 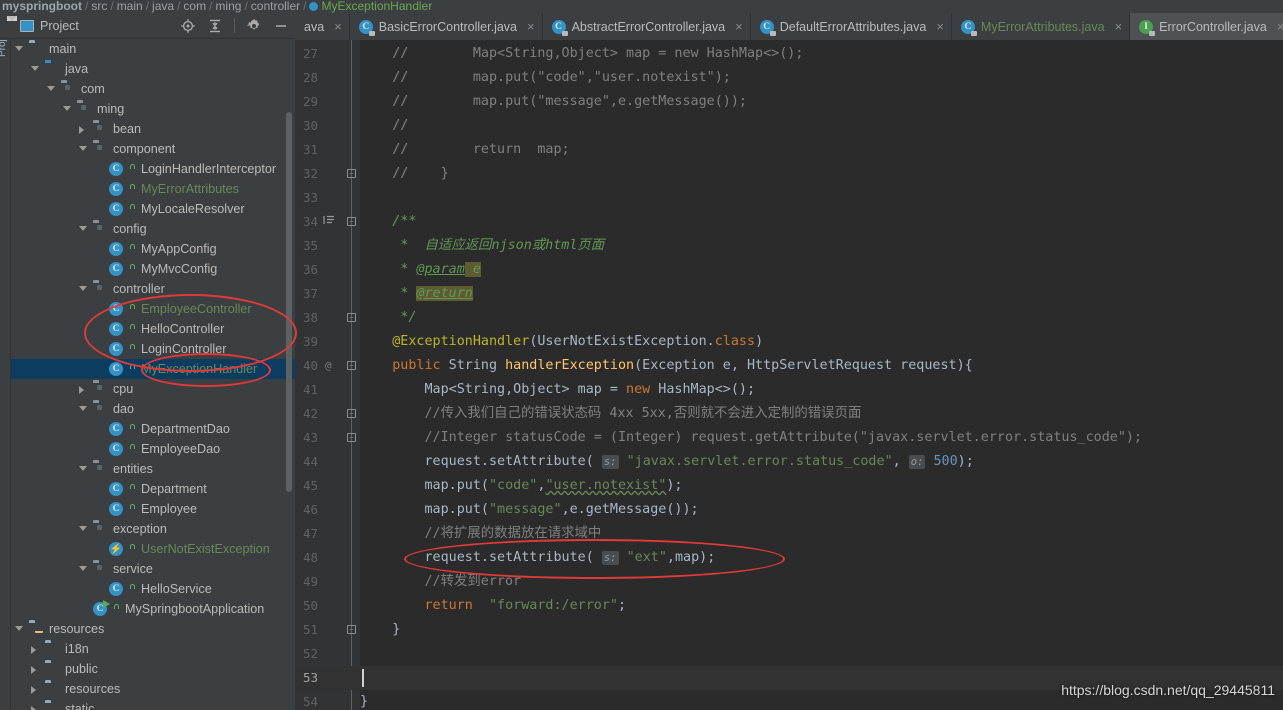 What do you see at coordinates (153, 69) in the screenshot?
I see `tree-node: java` at bounding box center [153, 69].